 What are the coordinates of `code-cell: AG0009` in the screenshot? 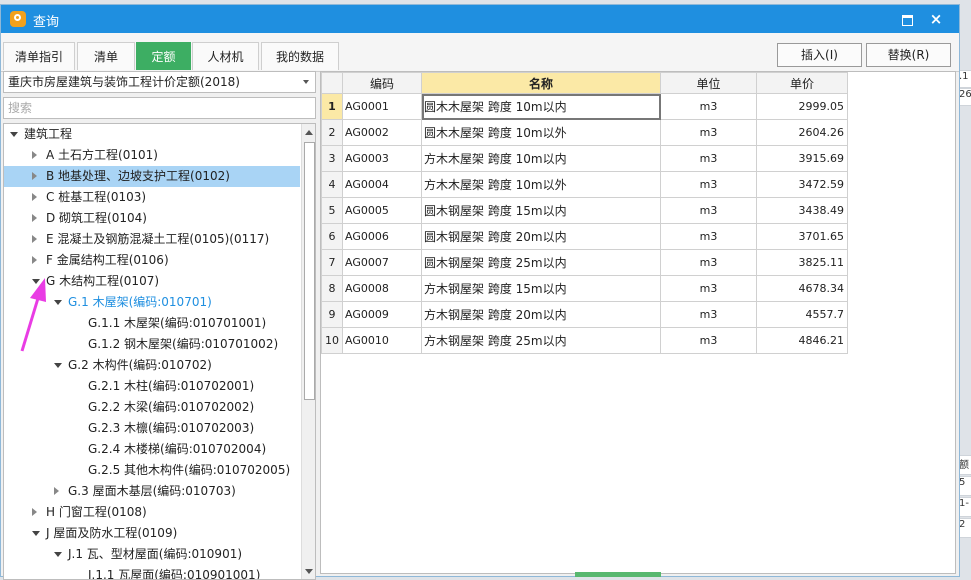 It's located at (382, 314).